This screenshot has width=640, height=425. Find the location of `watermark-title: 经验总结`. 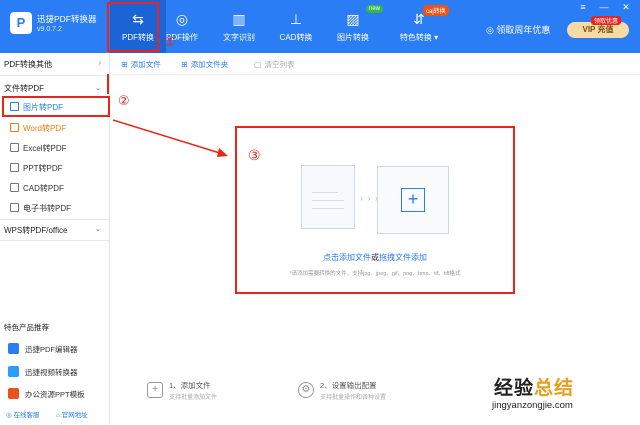

watermark-title: 经验总结 is located at coordinates (534, 388).